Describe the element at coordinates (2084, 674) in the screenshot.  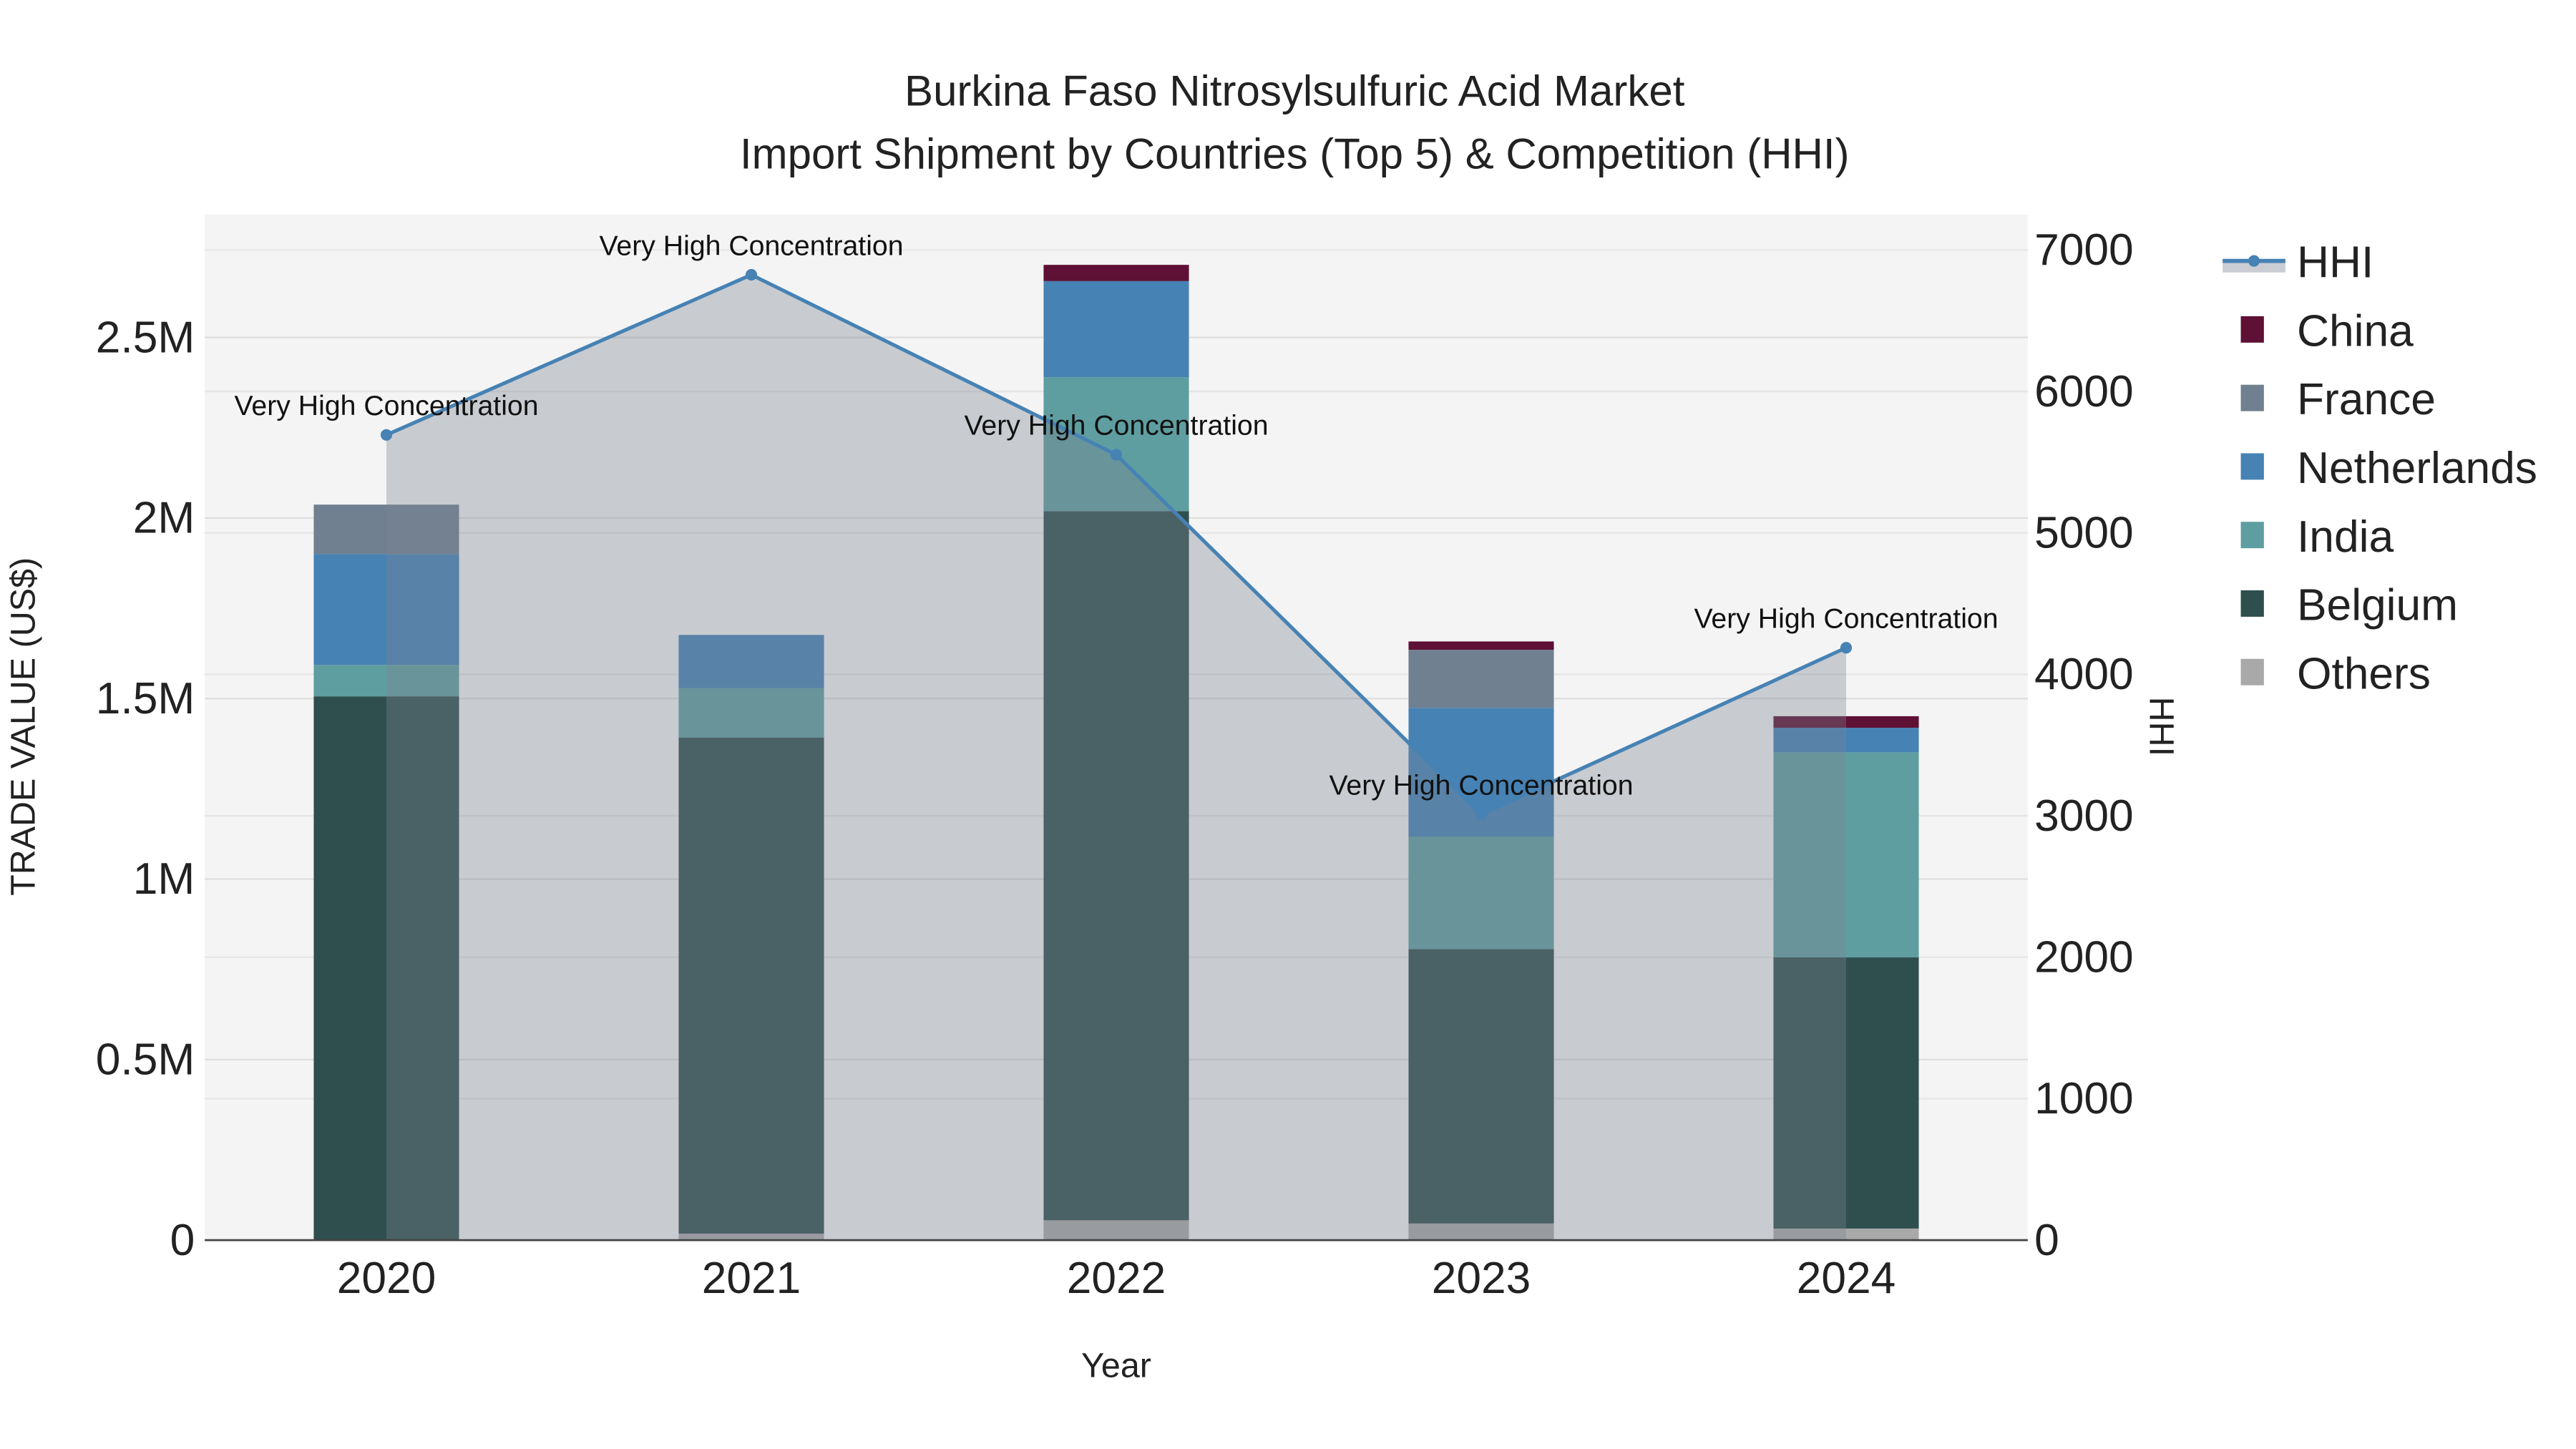
I see `y2-tick-label: 4000` at that location.